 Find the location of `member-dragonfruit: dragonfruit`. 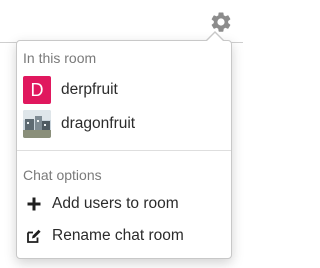

member-dragonfruit: dragonfruit is located at coordinates (118, 124).